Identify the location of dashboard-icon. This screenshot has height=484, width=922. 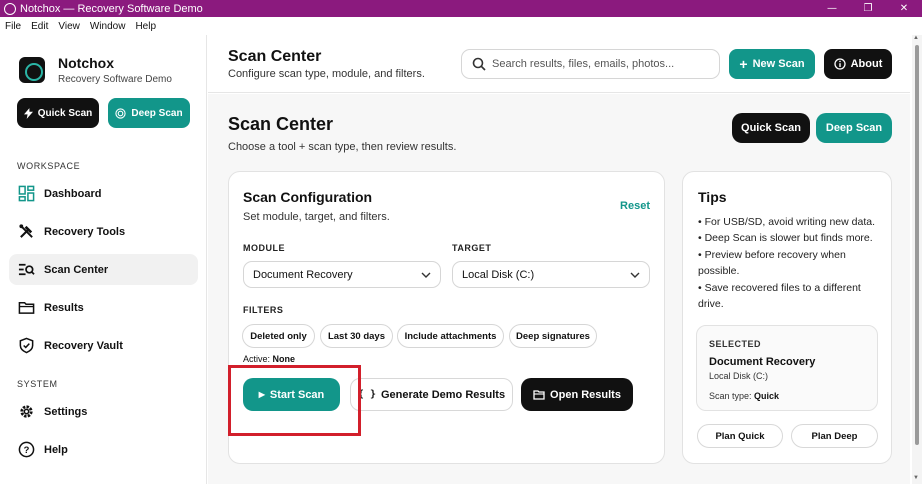
(26, 193).